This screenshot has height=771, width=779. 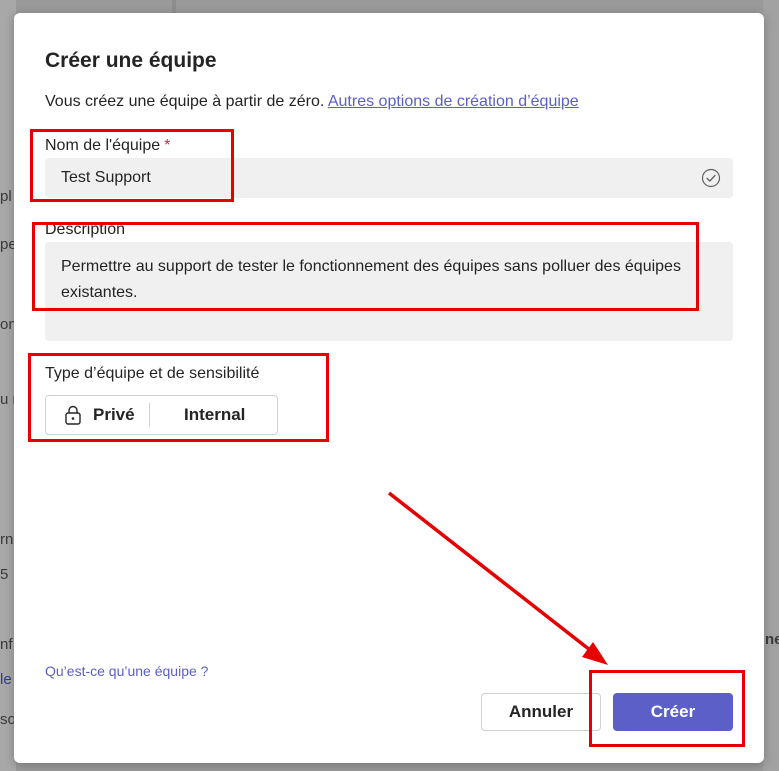 What do you see at coordinates (174, 7) in the screenshot?
I see `background-divider` at bounding box center [174, 7].